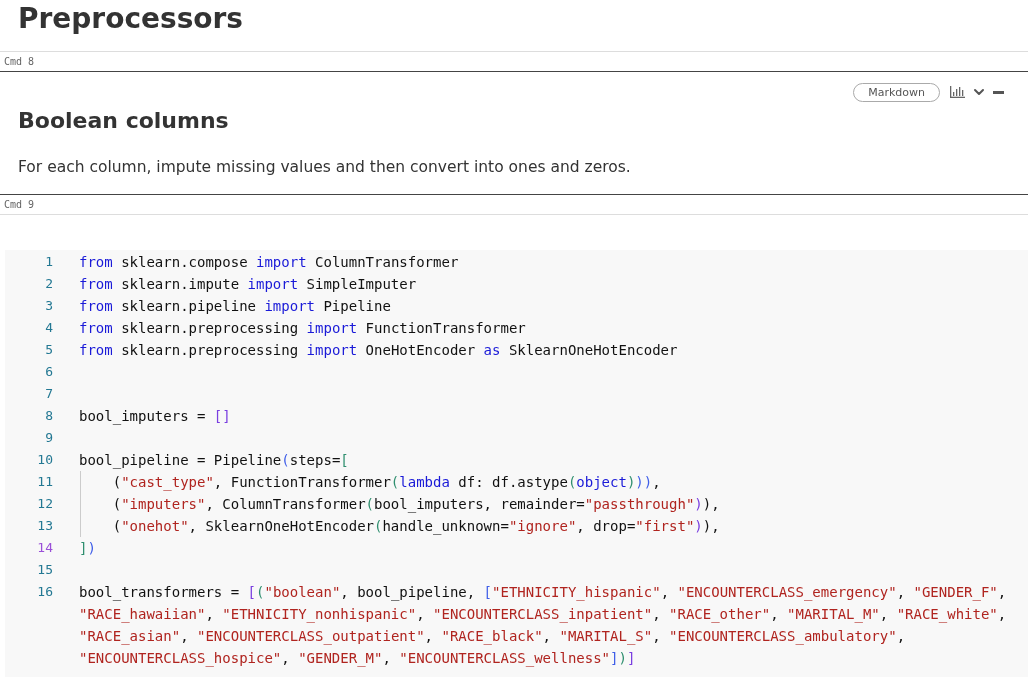 The height and width of the screenshot is (677, 1028). I want to click on code-line: from sklearn.impute import SimpleImputer, so click(248, 284).